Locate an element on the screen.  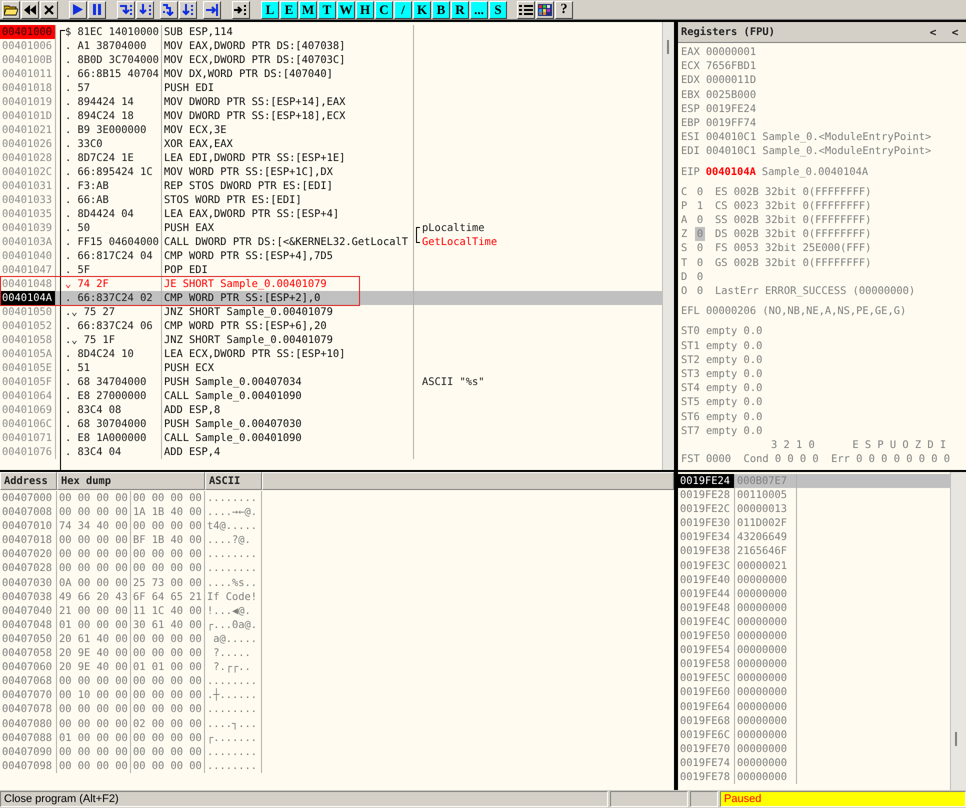
hex-cell: BF 1B 40 00 is located at coordinates (168, 540).